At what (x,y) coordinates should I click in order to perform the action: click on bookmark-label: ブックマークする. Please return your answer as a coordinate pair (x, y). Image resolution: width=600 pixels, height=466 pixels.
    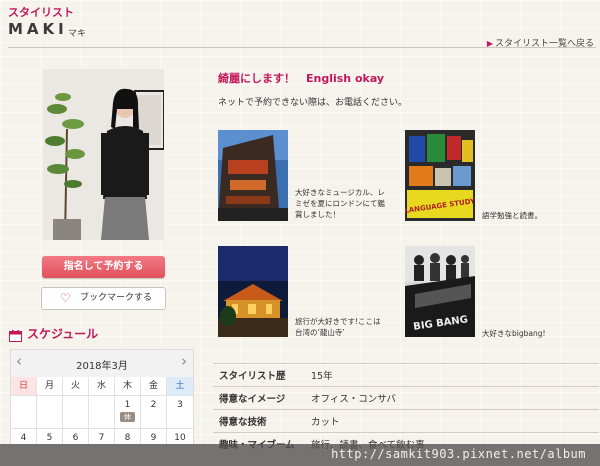
    Looking at the image, I should click on (116, 298).